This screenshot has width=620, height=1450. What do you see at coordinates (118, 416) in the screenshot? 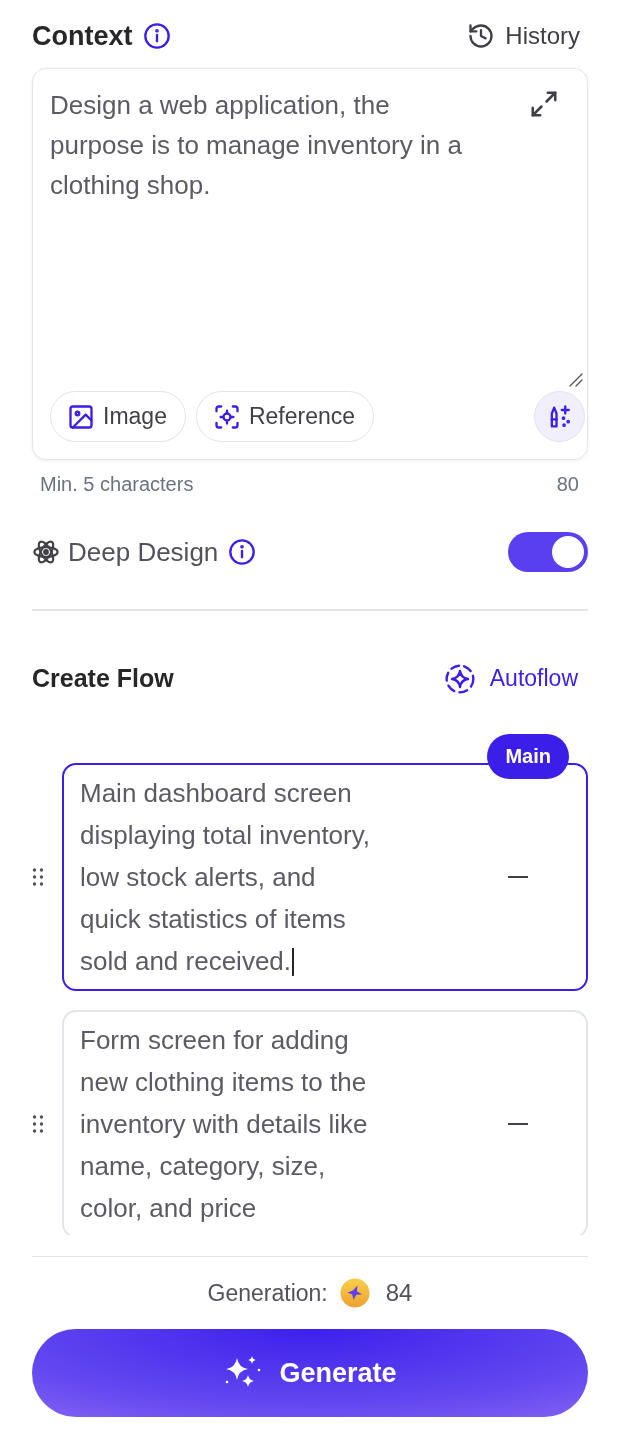
I see `image-button: Image` at bounding box center [118, 416].